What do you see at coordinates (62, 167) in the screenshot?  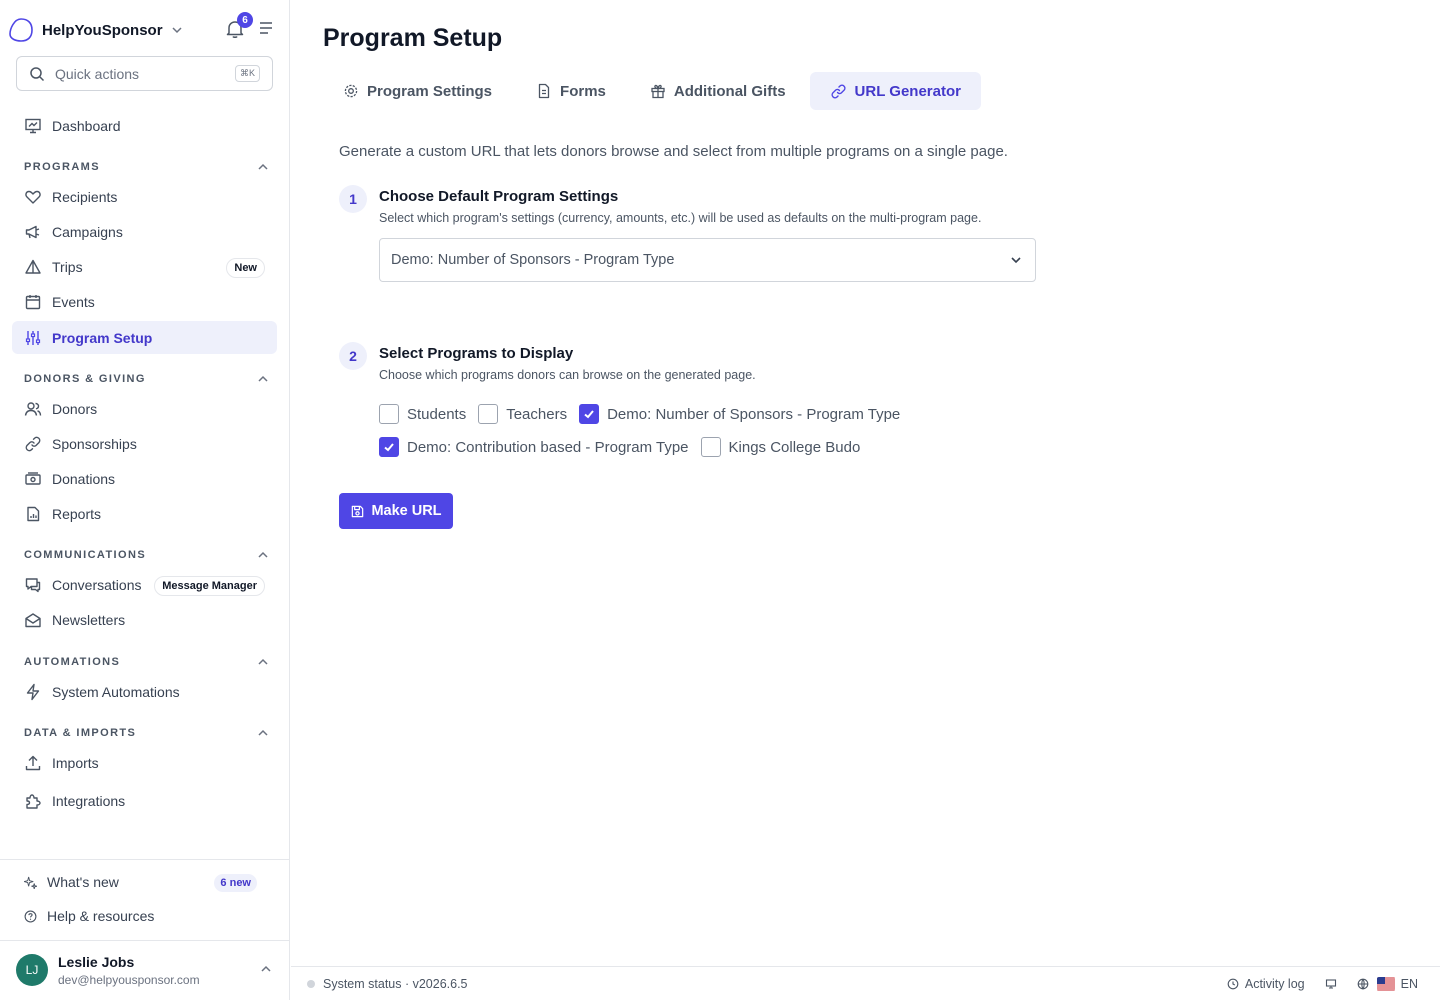 I see `section-title: PROGRAMS` at bounding box center [62, 167].